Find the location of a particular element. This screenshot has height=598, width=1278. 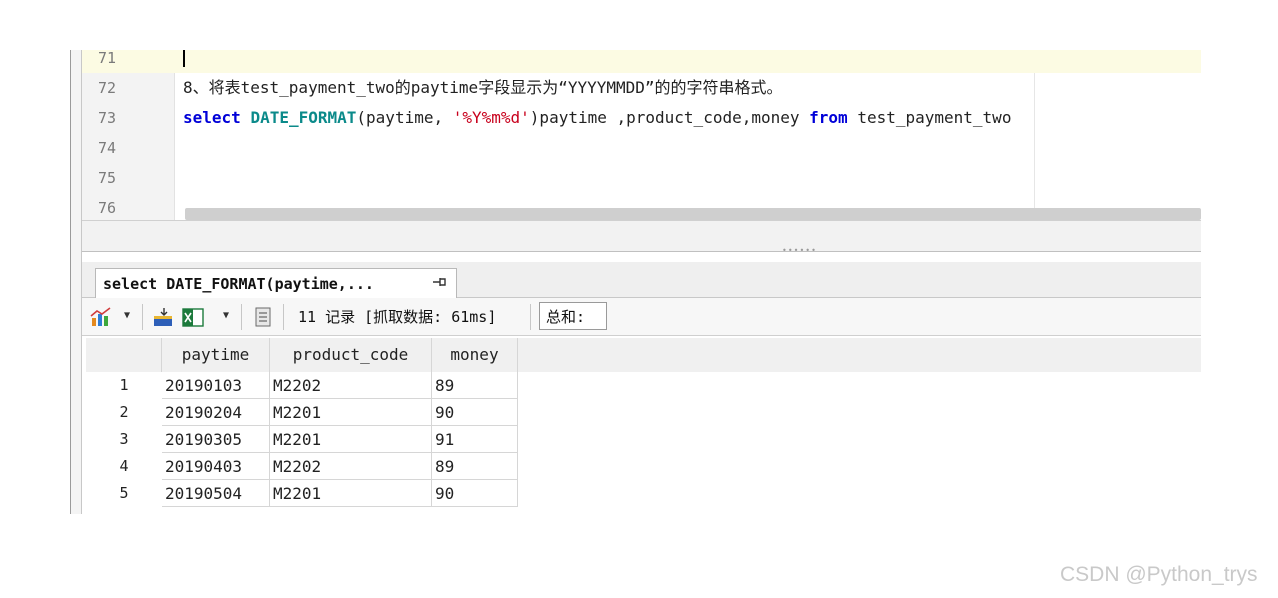

line-number: 73 is located at coordinates (107, 118).